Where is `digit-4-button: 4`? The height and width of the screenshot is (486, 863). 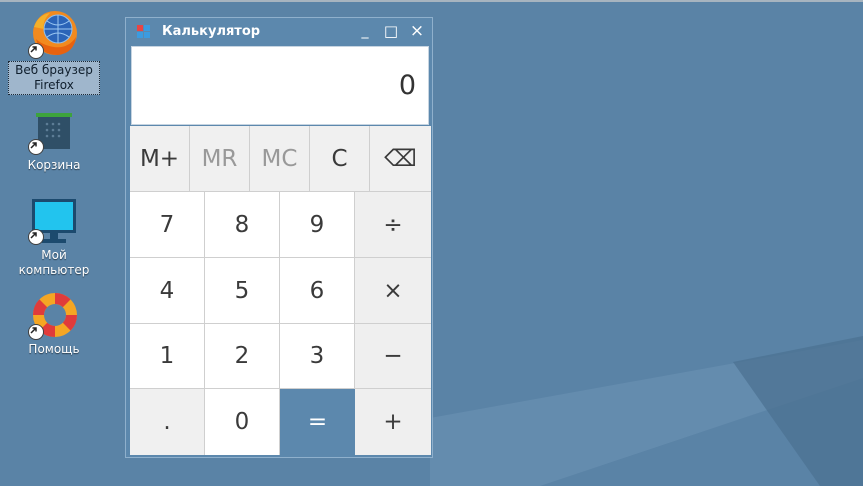 digit-4-button: 4 is located at coordinates (167, 291).